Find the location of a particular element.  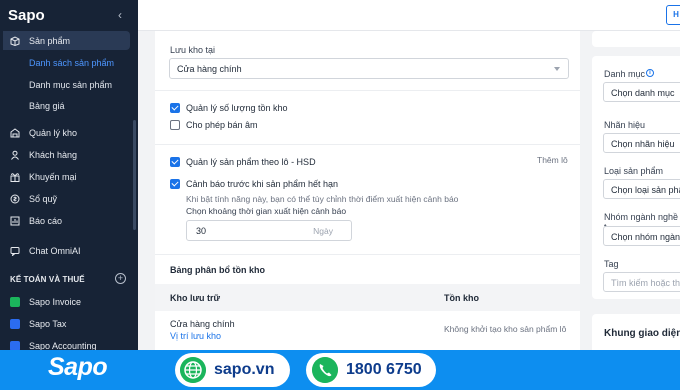

sidebar-app-sapo-tax: Sapo Tax is located at coordinates (65, 323).